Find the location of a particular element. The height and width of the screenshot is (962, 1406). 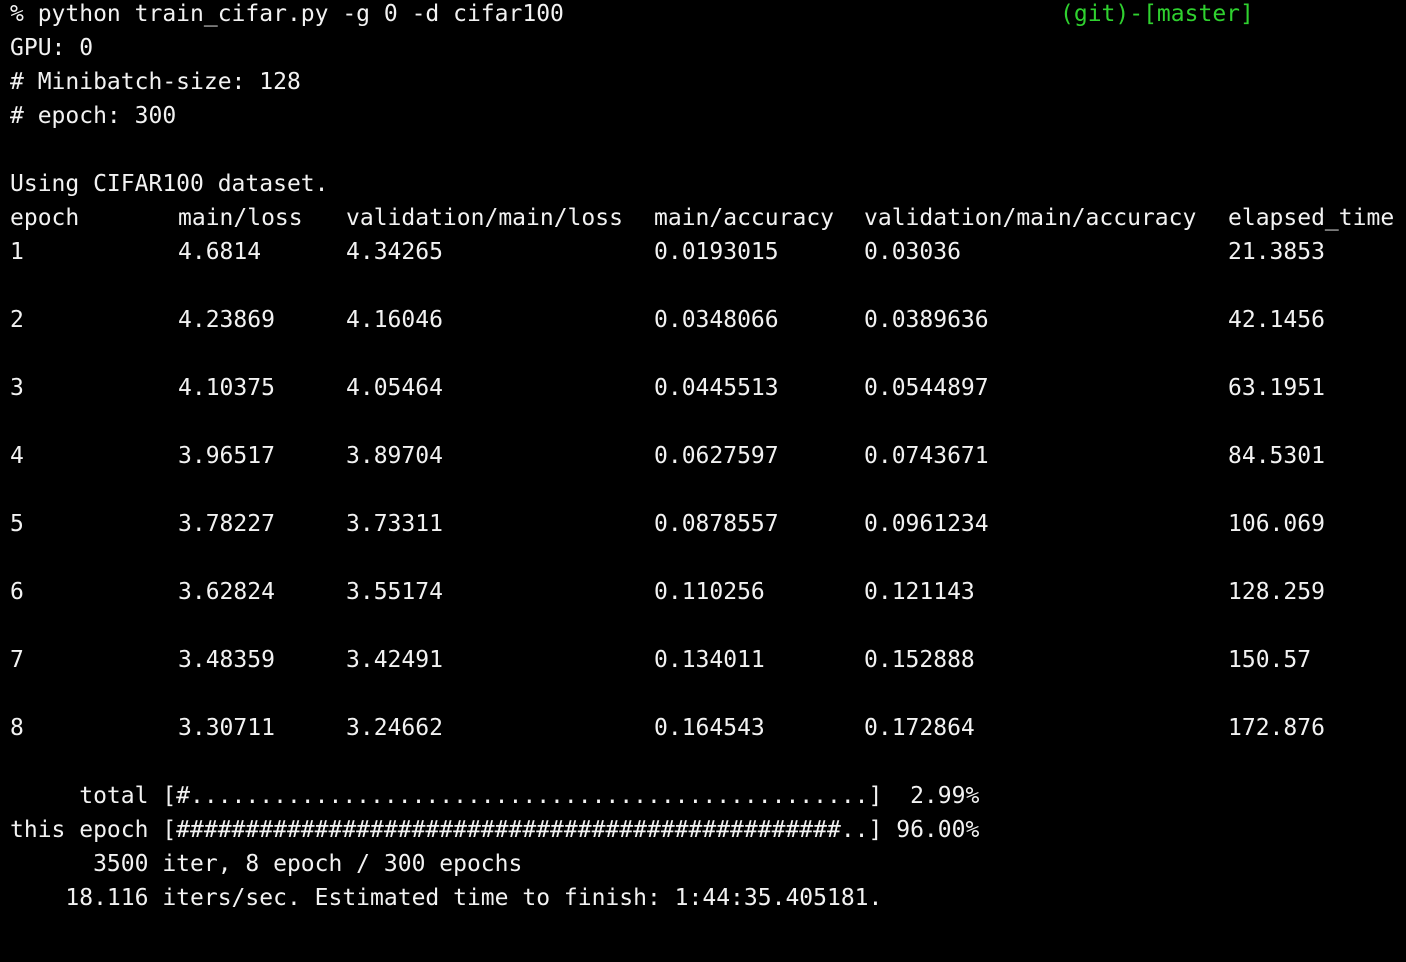

epoch-cell: 3 is located at coordinates (17, 388).